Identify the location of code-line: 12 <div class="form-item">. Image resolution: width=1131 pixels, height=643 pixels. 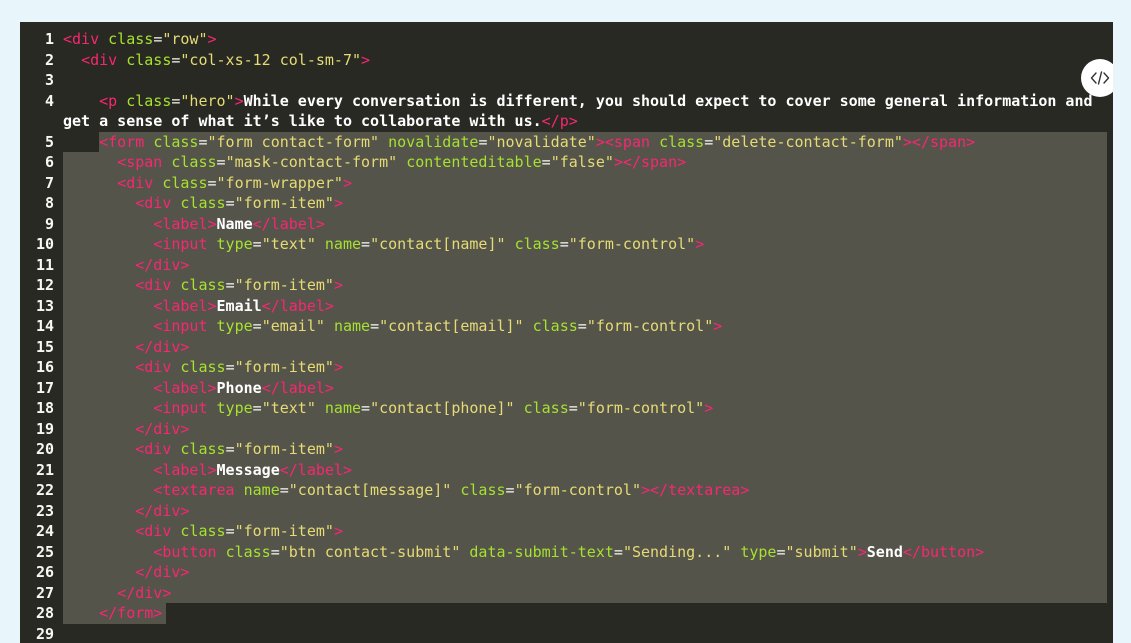
(566, 285).